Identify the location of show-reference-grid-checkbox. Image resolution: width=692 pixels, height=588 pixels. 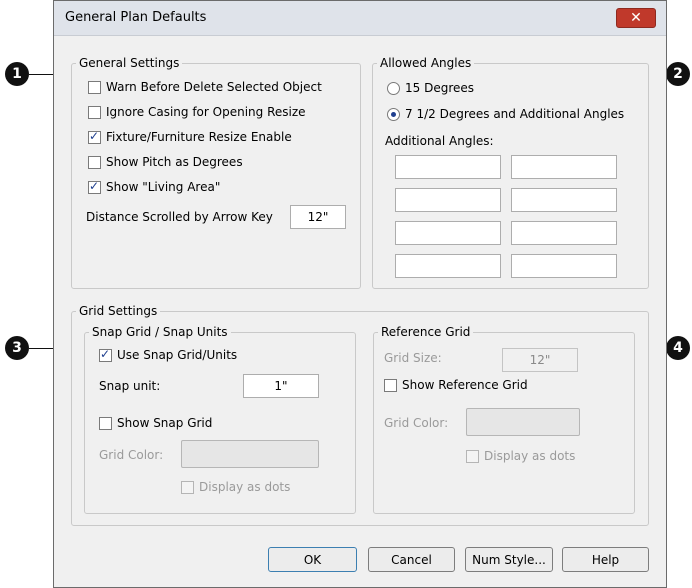
(390, 385).